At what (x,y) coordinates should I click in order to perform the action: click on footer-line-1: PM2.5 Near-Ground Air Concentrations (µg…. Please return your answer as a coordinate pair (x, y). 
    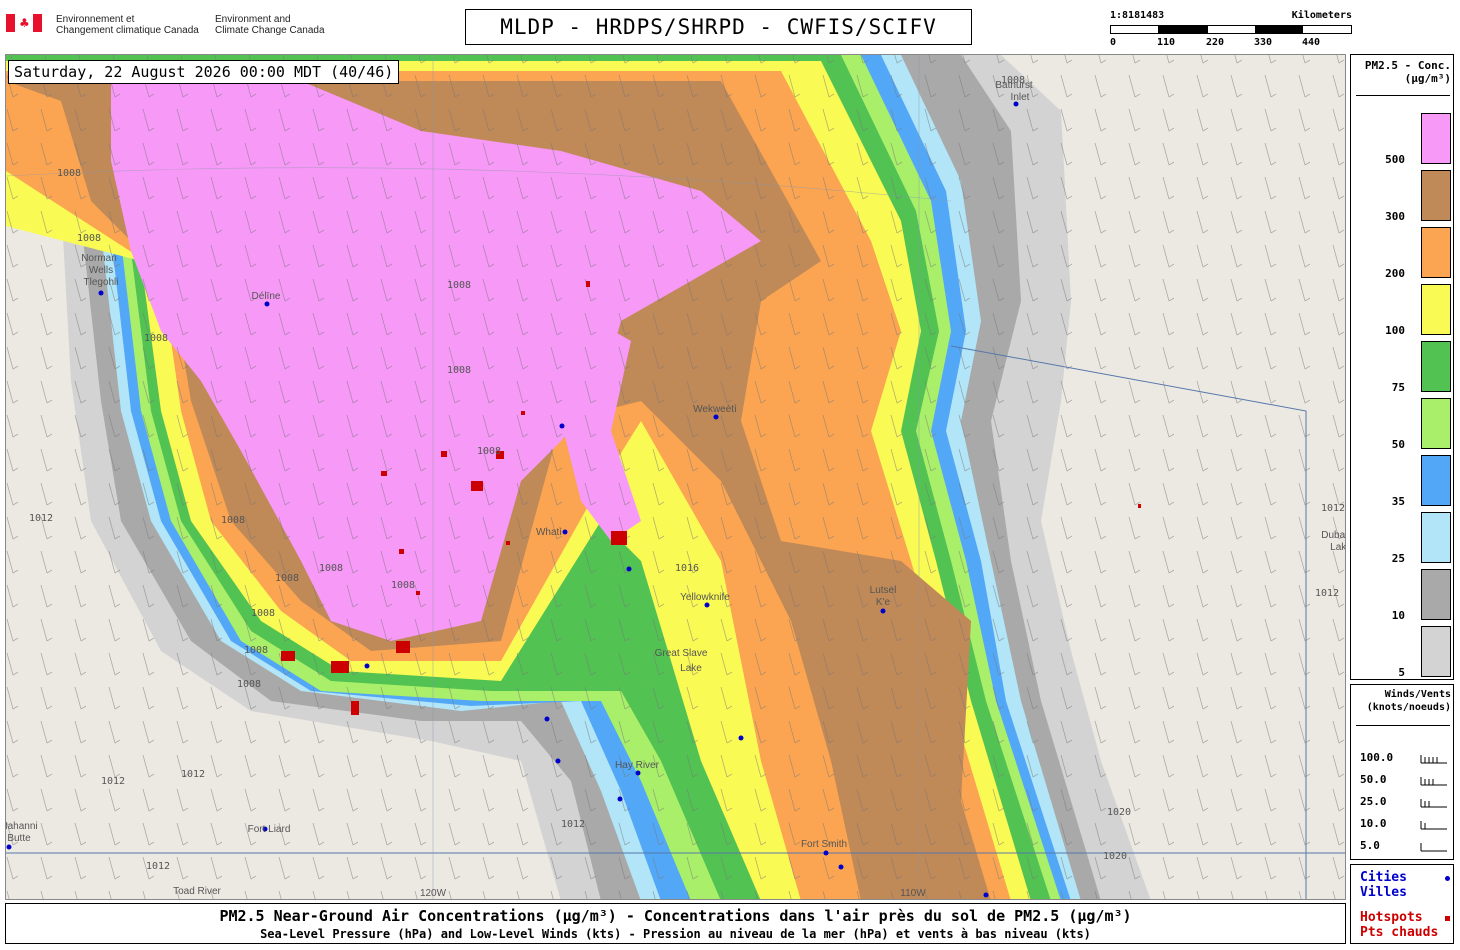
    Looking at the image, I should click on (675, 916).